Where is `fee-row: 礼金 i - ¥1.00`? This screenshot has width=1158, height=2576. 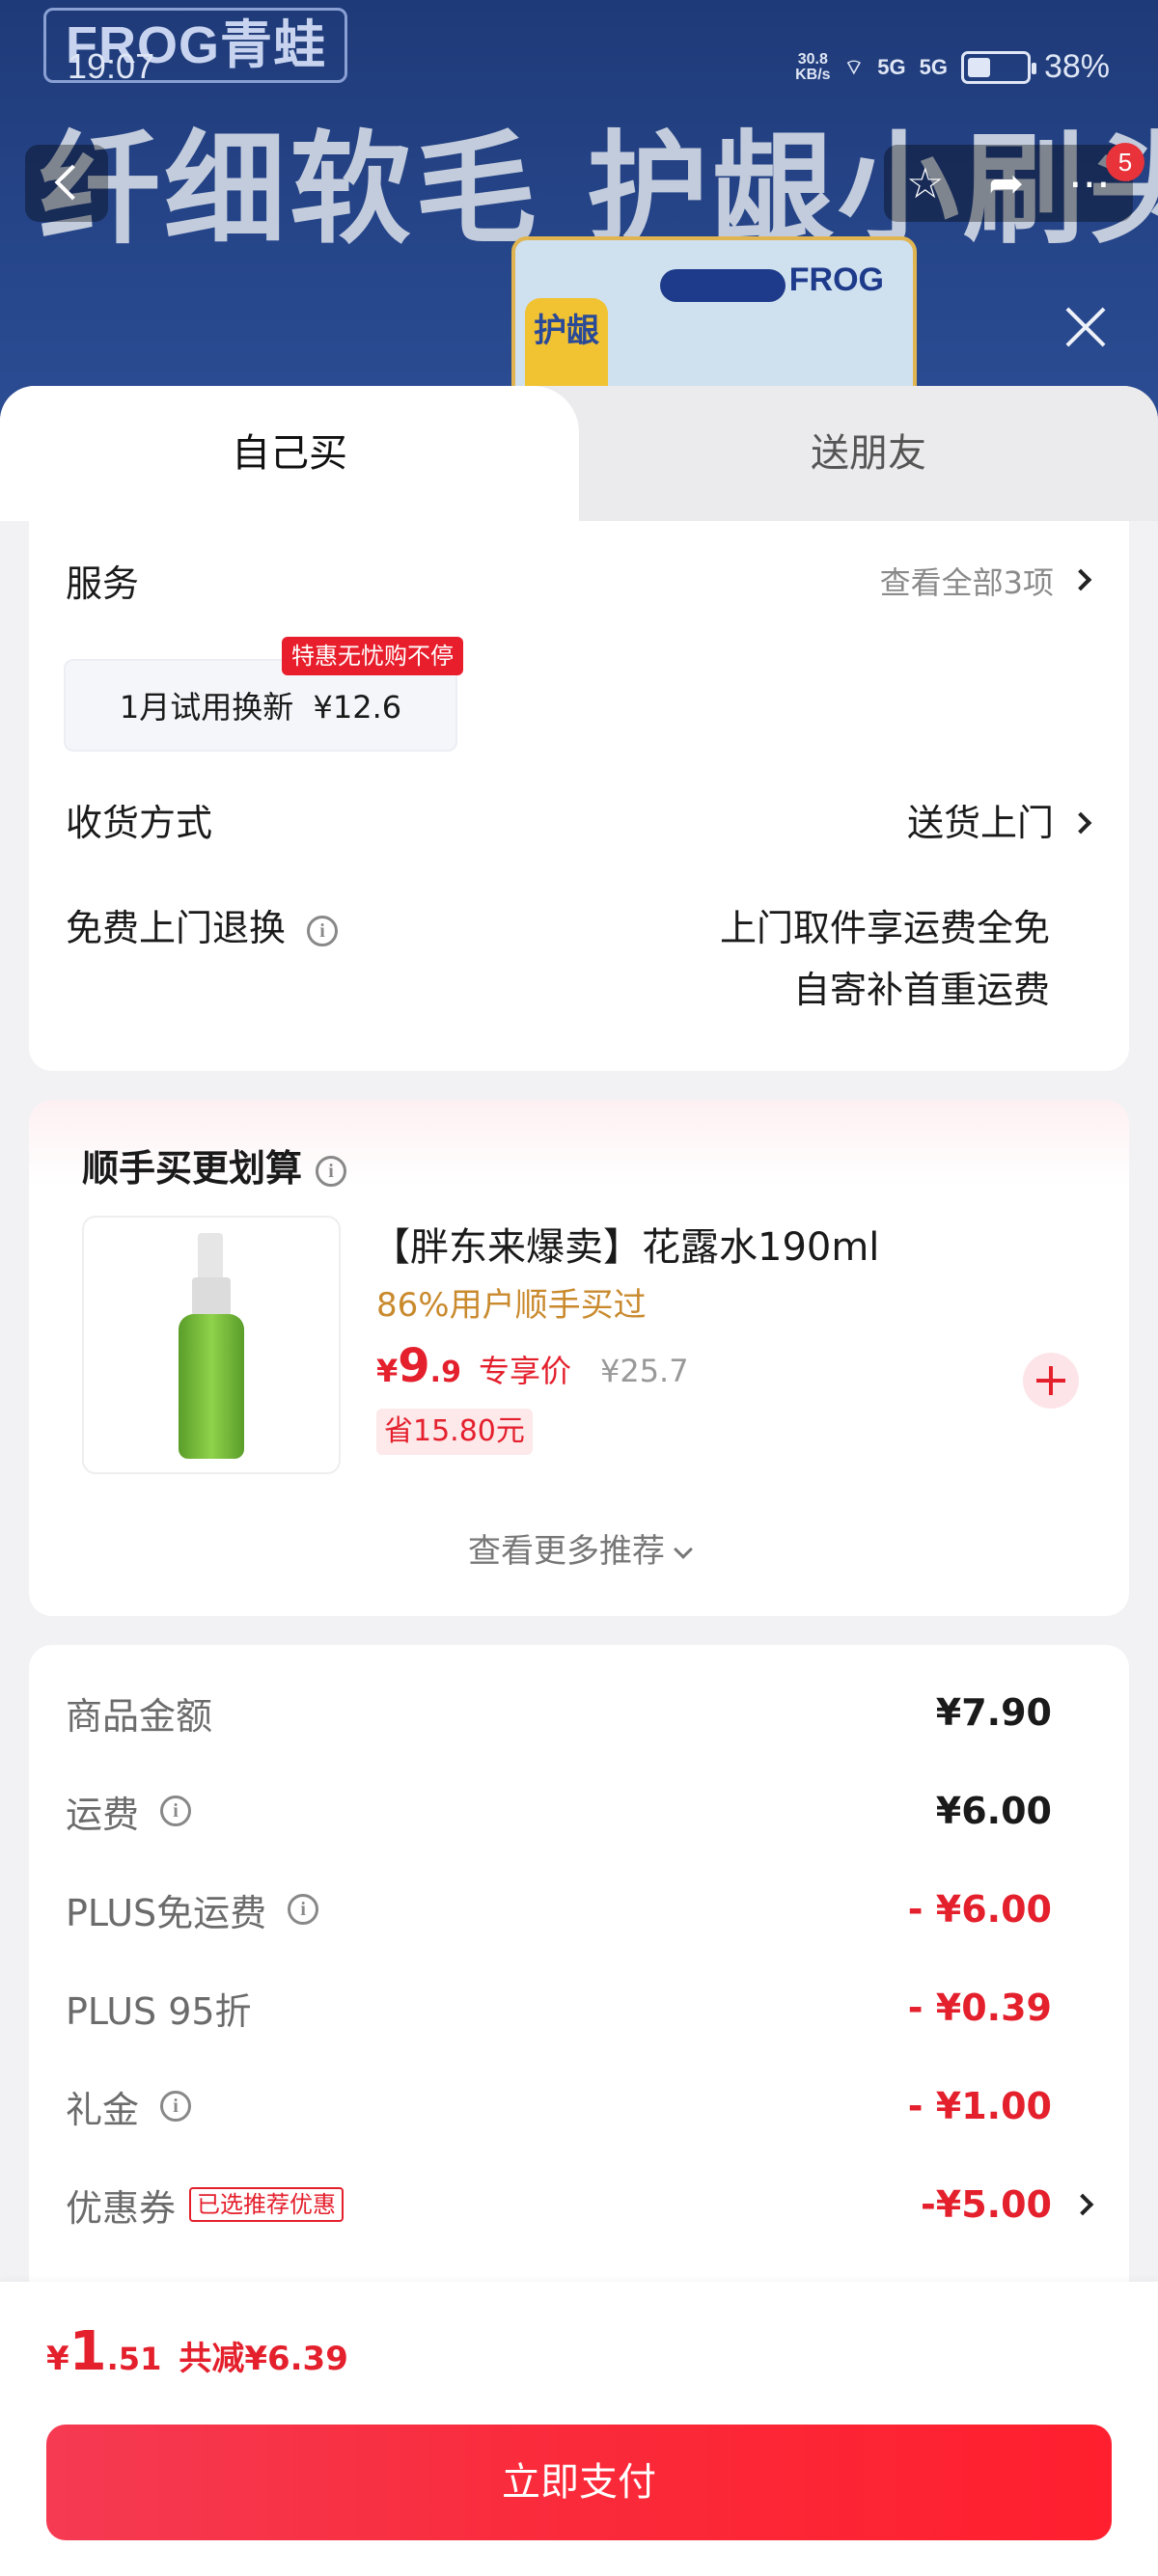 fee-row: 礼金 i - ¥1.00 is located at coordinates (559, 2106).